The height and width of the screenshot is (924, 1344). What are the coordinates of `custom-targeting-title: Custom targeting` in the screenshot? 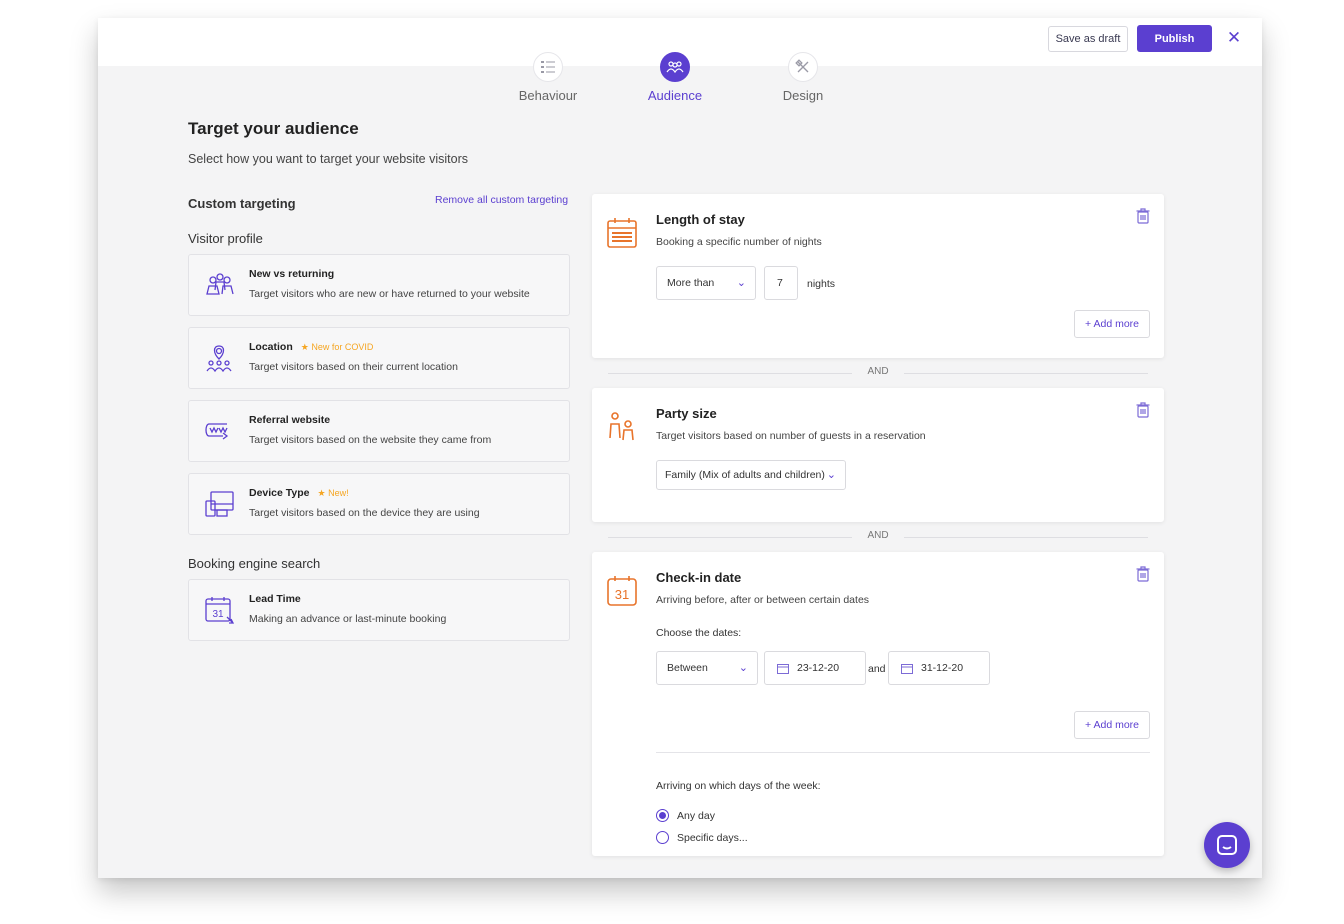 It's located at (242, 203).